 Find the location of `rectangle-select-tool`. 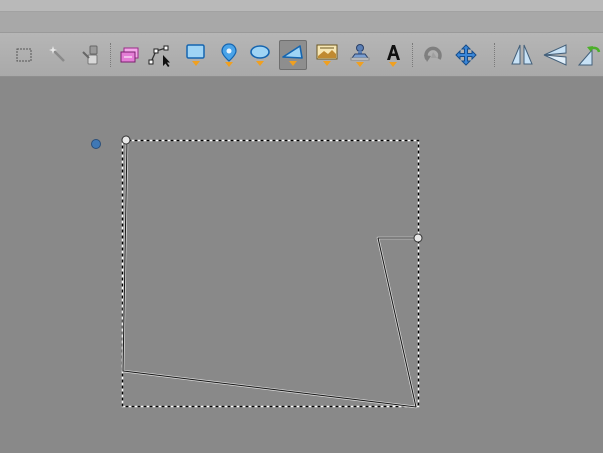

rectangle-select-tool is located at coordinates (24, 55).